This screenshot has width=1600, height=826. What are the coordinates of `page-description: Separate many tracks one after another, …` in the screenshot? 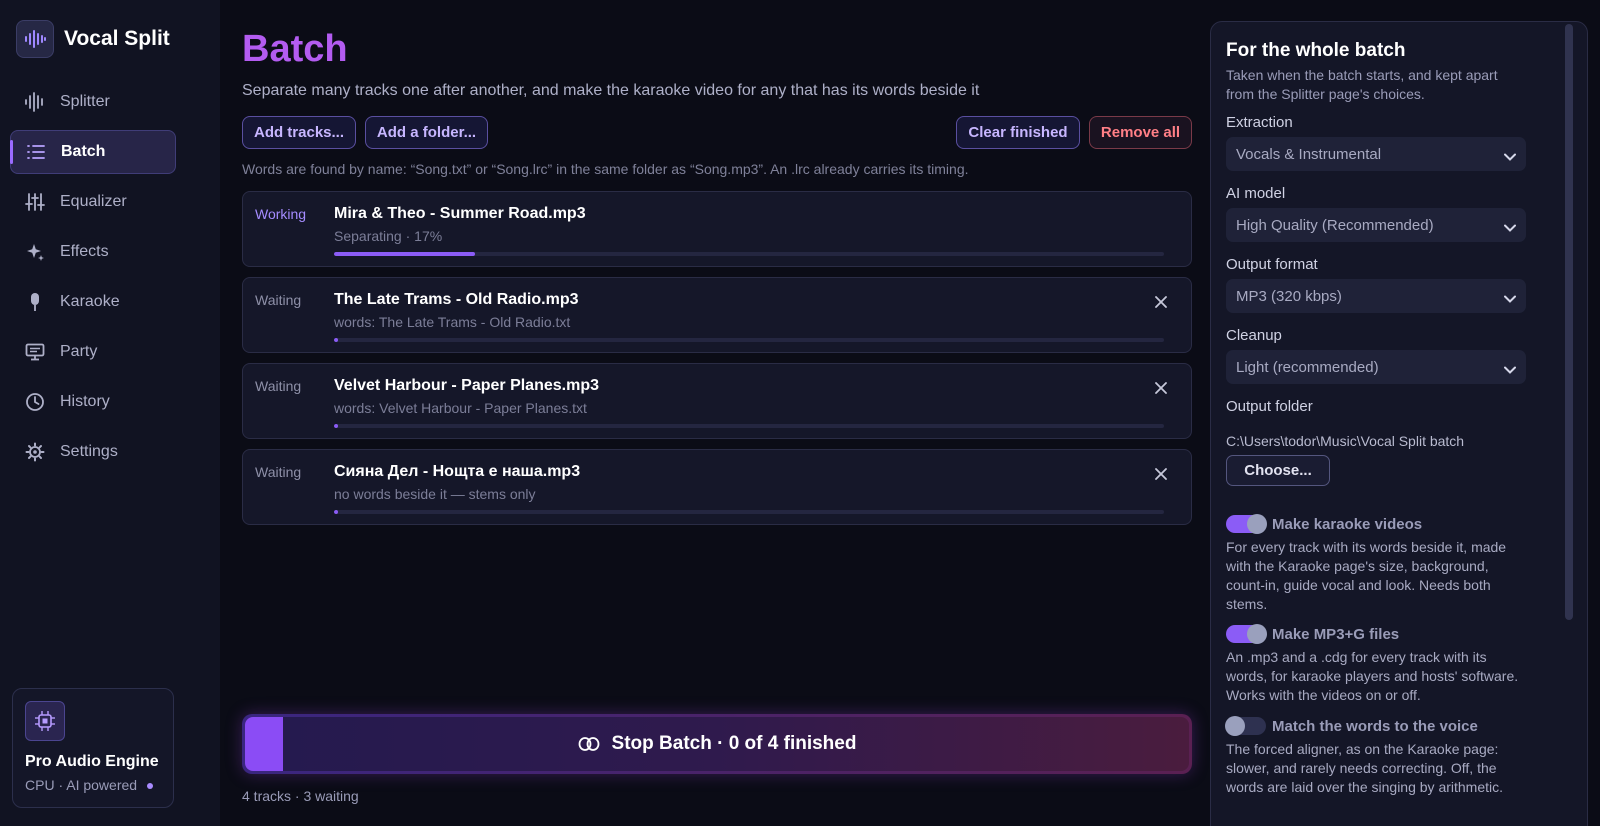 It's located at (611, 90).